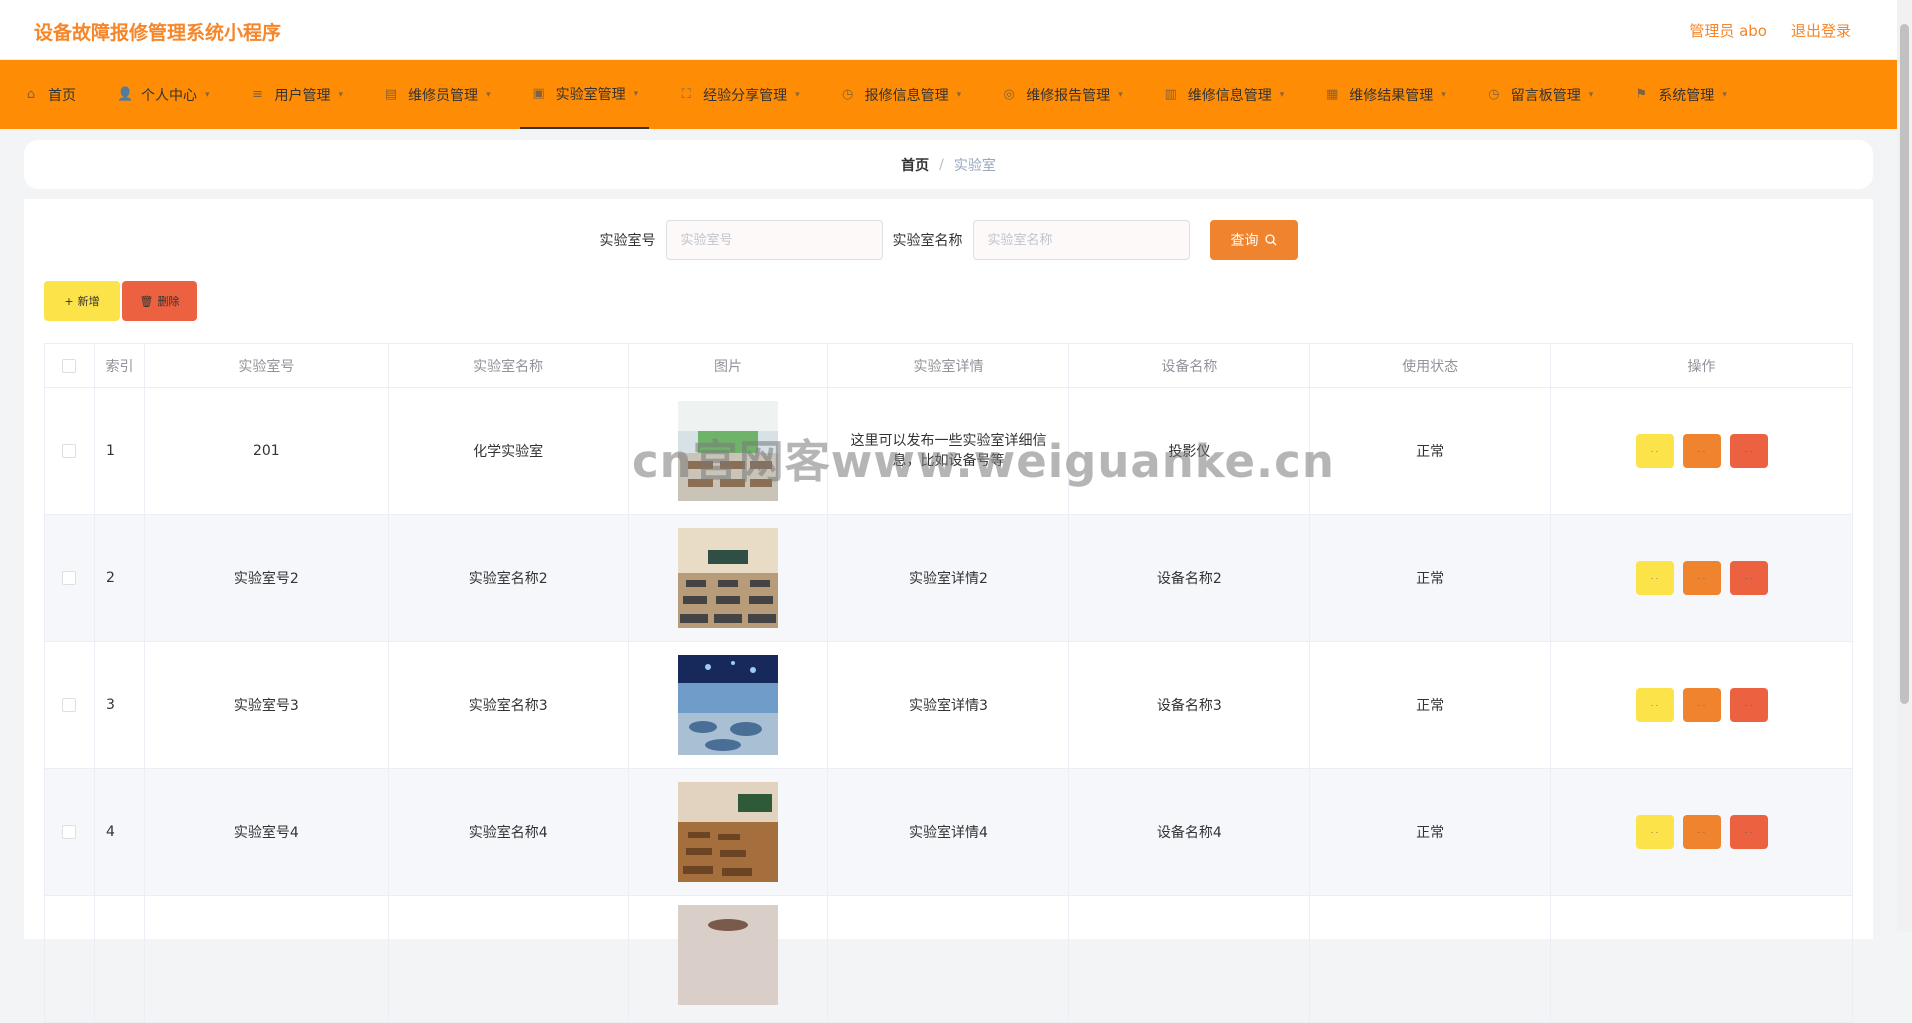 The image size is (1912, 1023). I want to click on nav-item-repair-result: ▦ 维修结果管理 ▾, so click(1385, 94).